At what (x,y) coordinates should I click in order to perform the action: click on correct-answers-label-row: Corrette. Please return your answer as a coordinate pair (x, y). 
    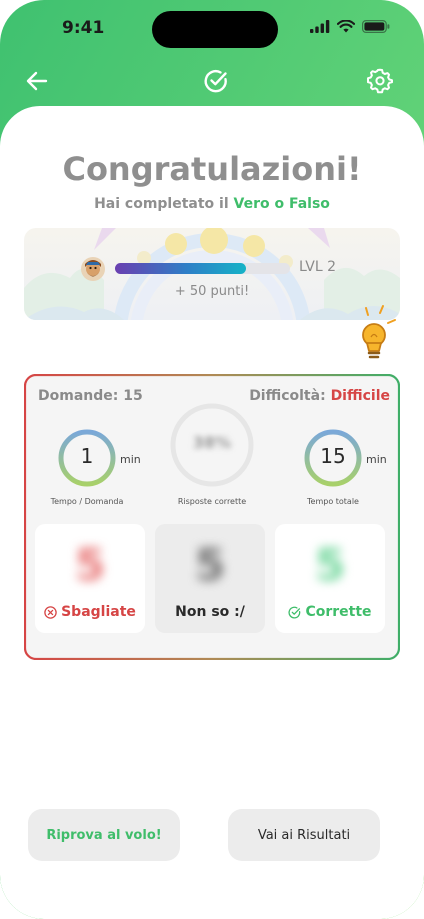
    Looking at the image, I should click on (330, 612).